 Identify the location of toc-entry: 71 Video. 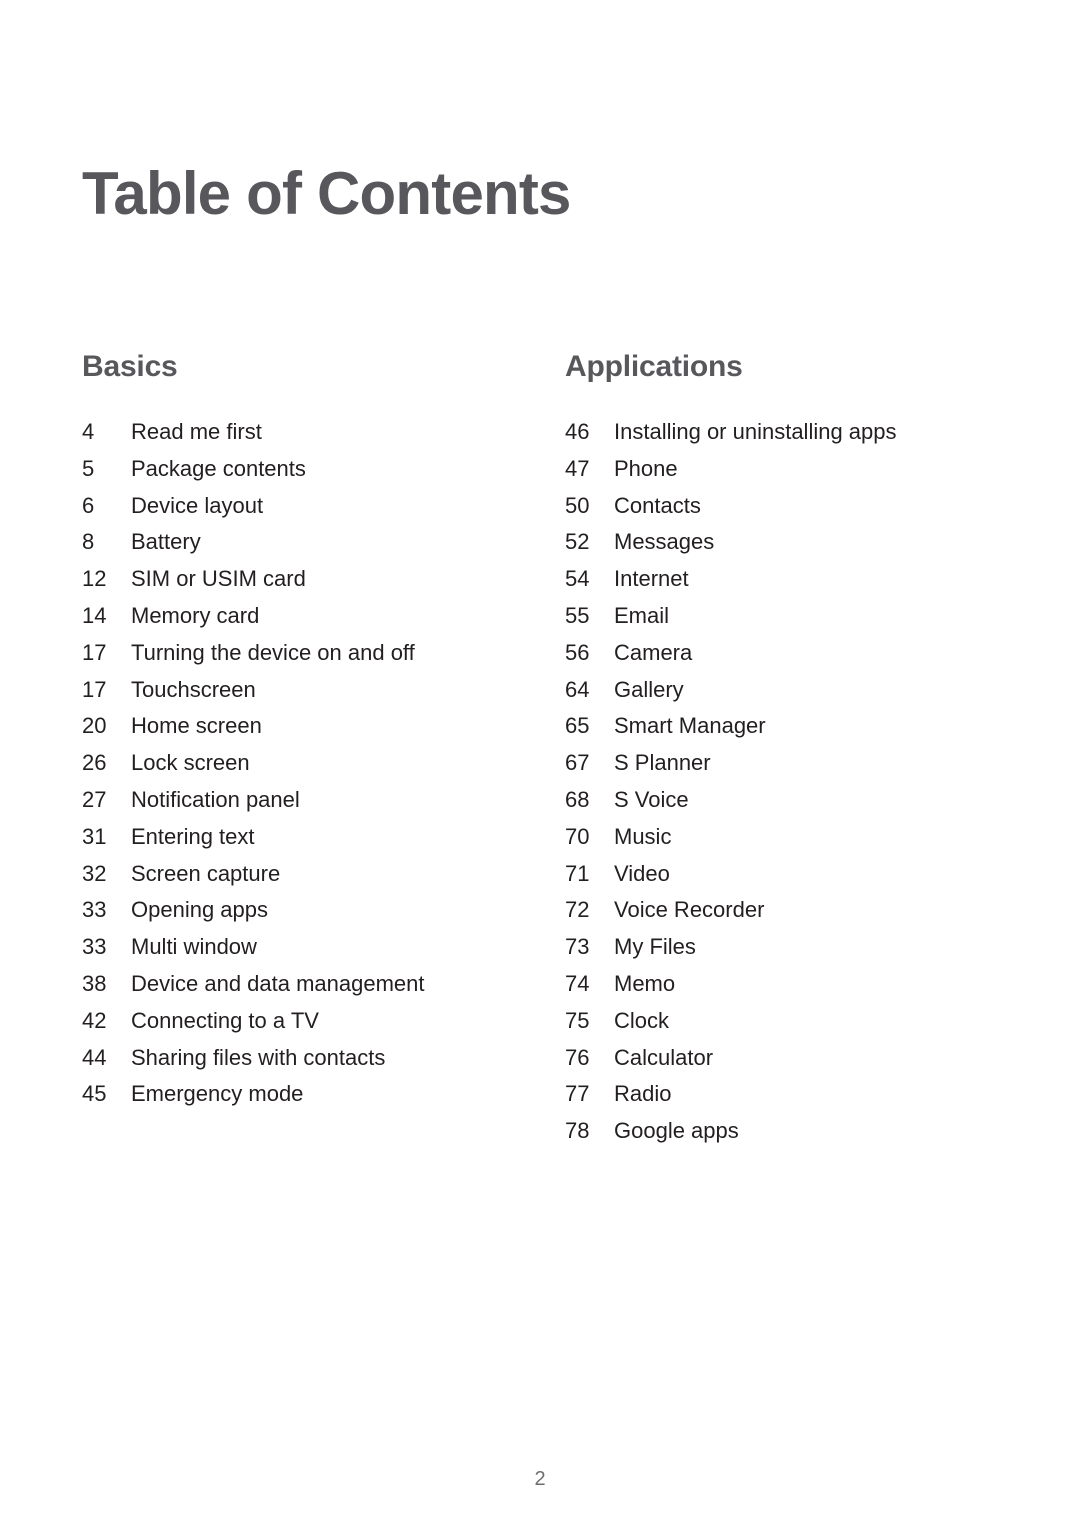
(795, 874).